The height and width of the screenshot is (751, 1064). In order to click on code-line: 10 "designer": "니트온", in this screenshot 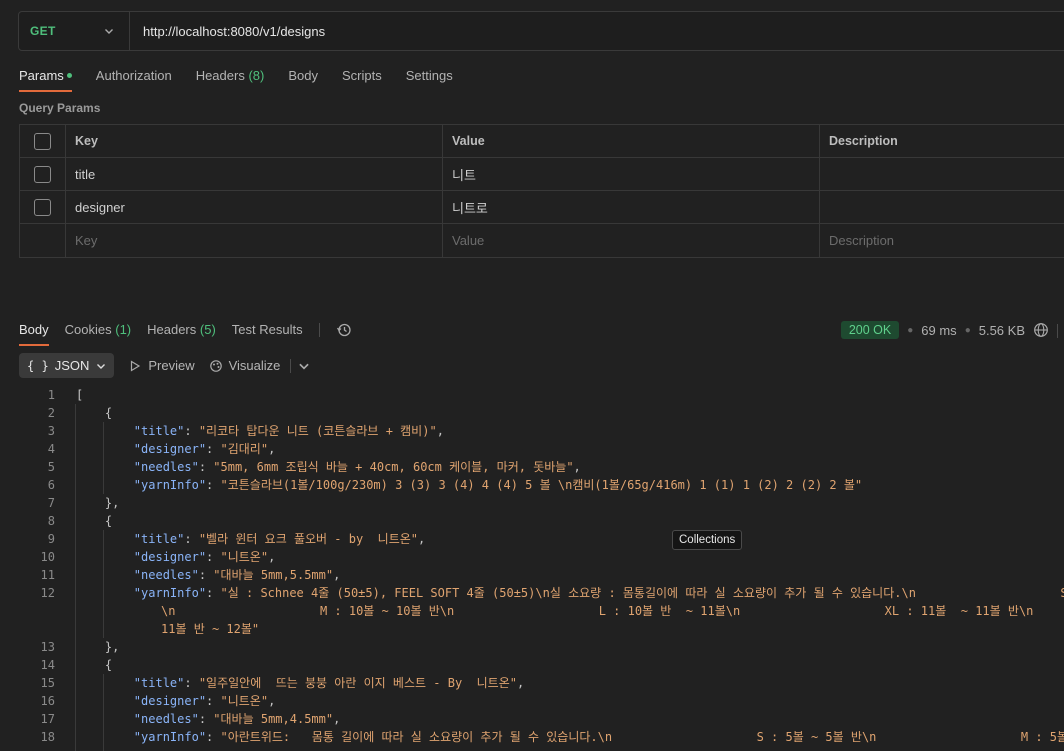, I will do `click(532, 557)`.